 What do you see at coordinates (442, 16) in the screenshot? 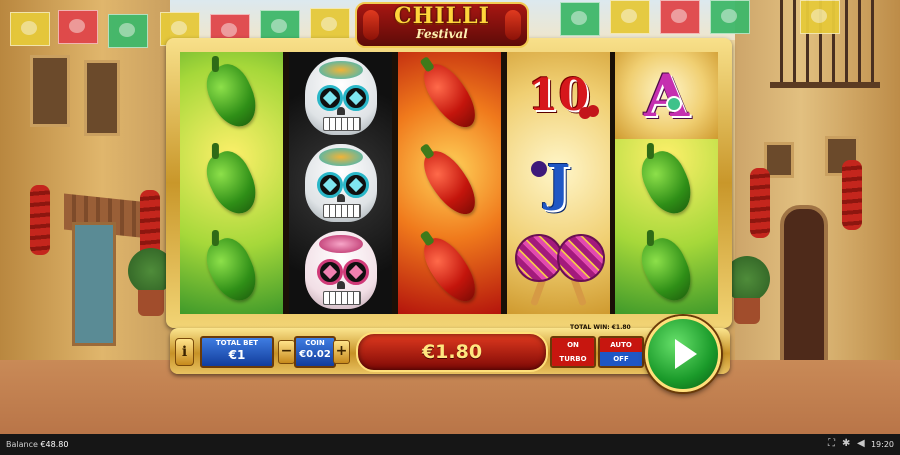
I see `logo-title: CHILLI` at bounding box center [442, 16].